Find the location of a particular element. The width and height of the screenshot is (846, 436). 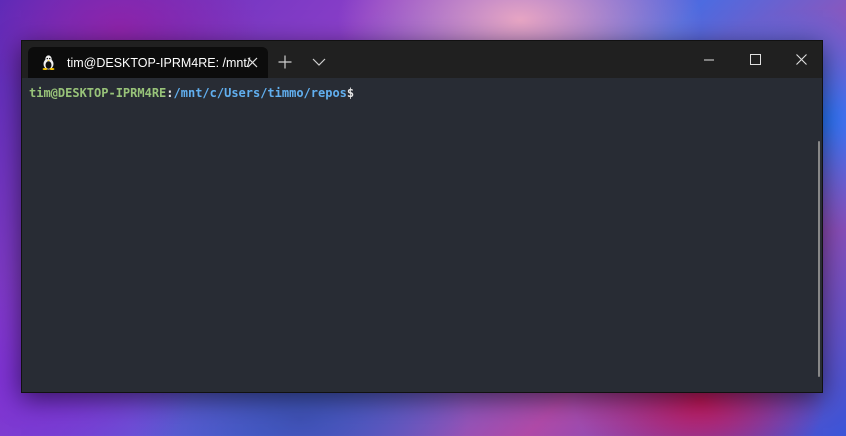

maximize-icon is located at coordinates (755, 59).